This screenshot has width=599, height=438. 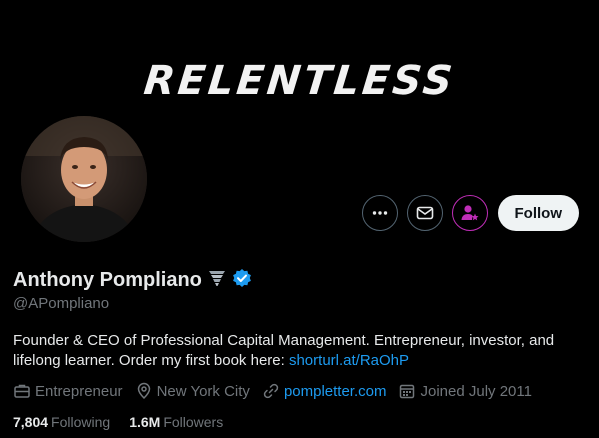 I want to click on avatar-photo, so click(x=84, y=179).